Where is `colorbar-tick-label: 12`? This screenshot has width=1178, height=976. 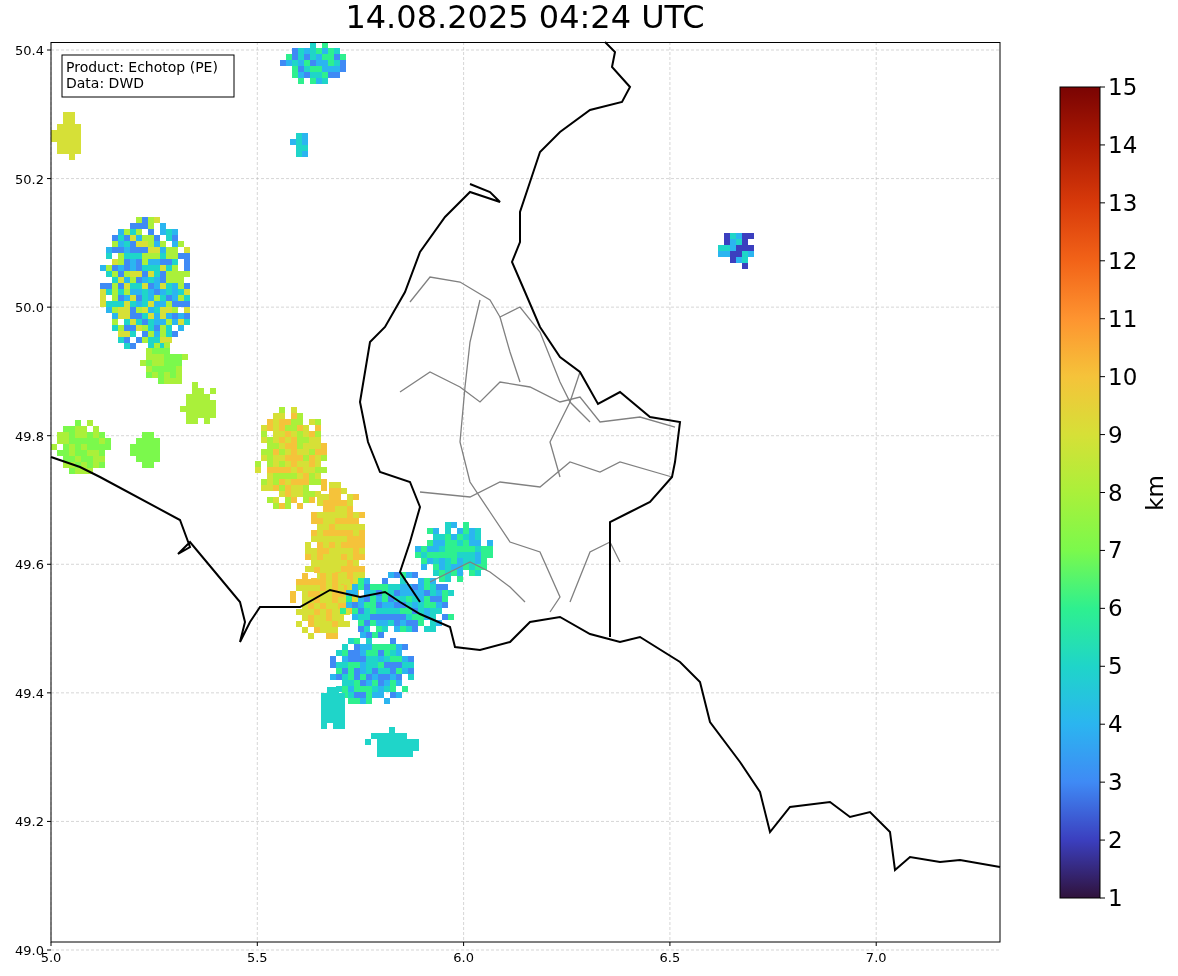
colorbar-tick-label: 12 is located at coordinates (1123, 260).